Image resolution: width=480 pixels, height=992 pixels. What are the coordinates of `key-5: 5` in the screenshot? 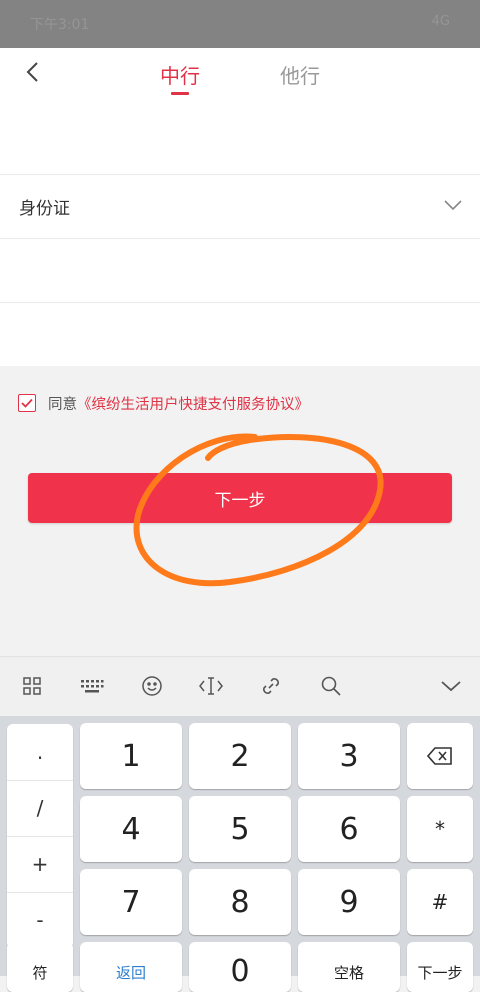 It's located at (240, 829).